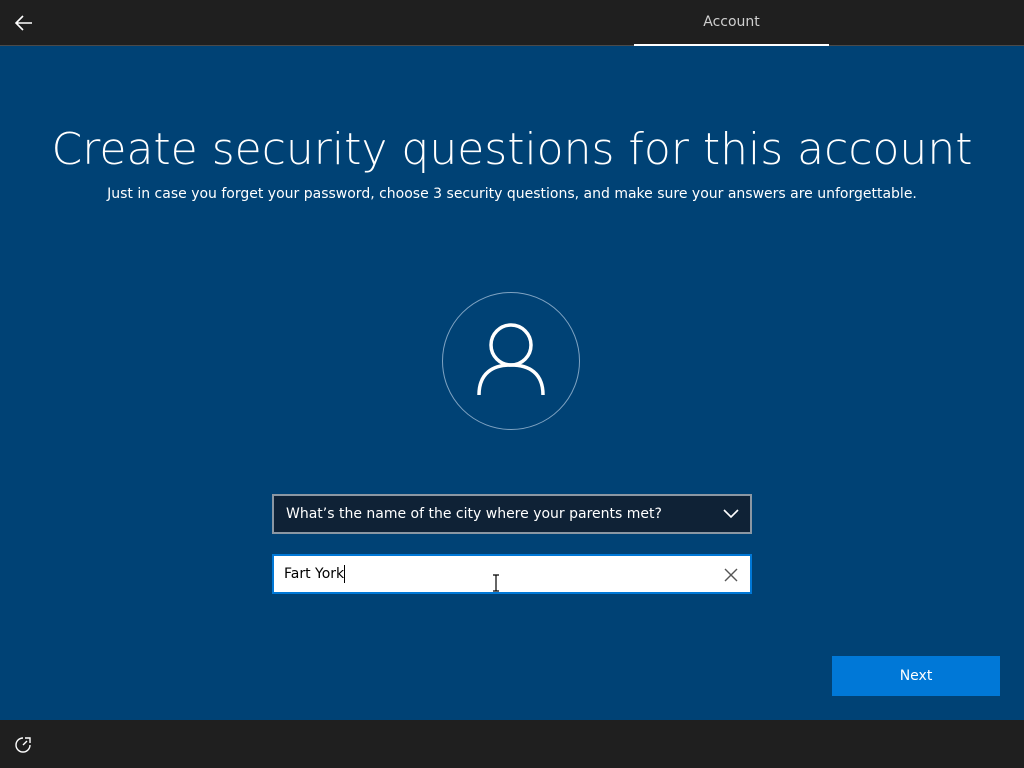 The height and width of the screenshot is (768, 1024). I want to click on chevron-down-icon, so click(731, 514).